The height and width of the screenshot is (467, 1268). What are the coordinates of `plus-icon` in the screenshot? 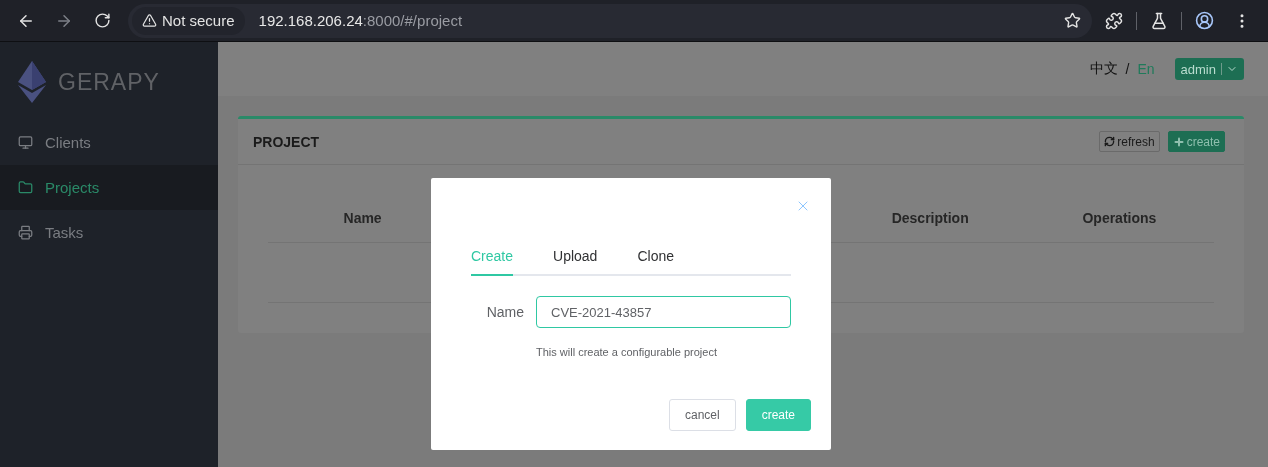 It's located at (1178, 141).